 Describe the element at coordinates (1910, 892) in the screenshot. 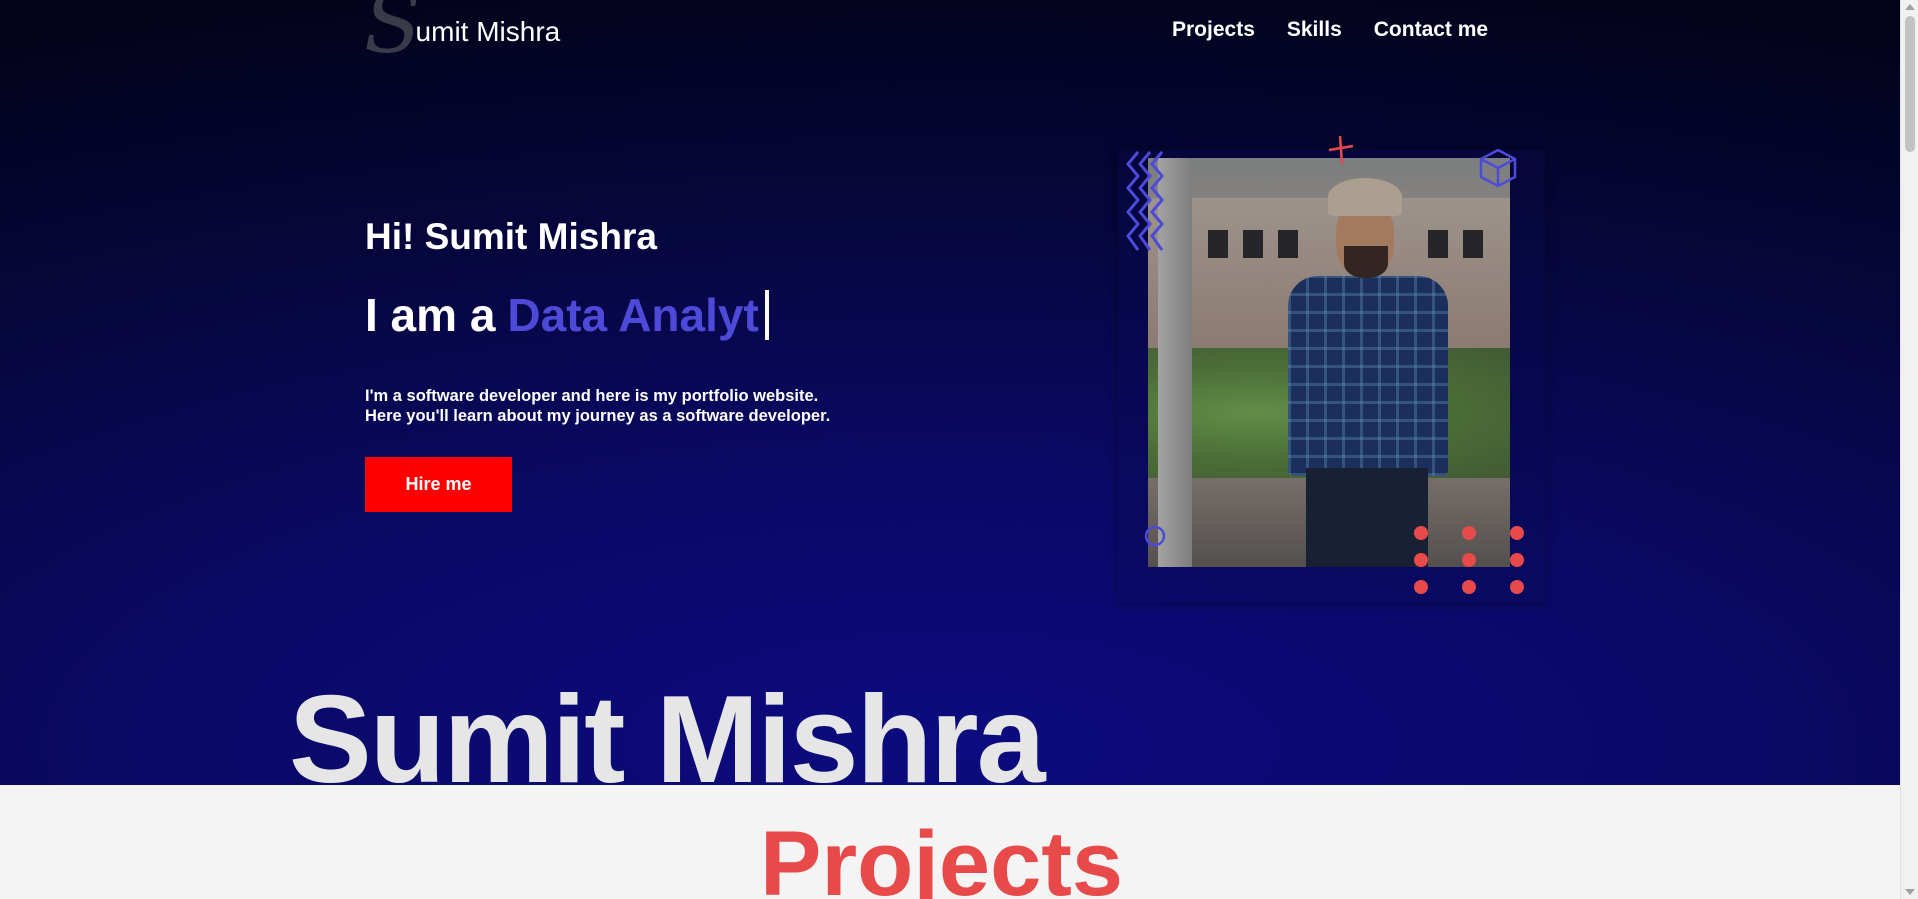

I see `scroll-down-icon` at that location.